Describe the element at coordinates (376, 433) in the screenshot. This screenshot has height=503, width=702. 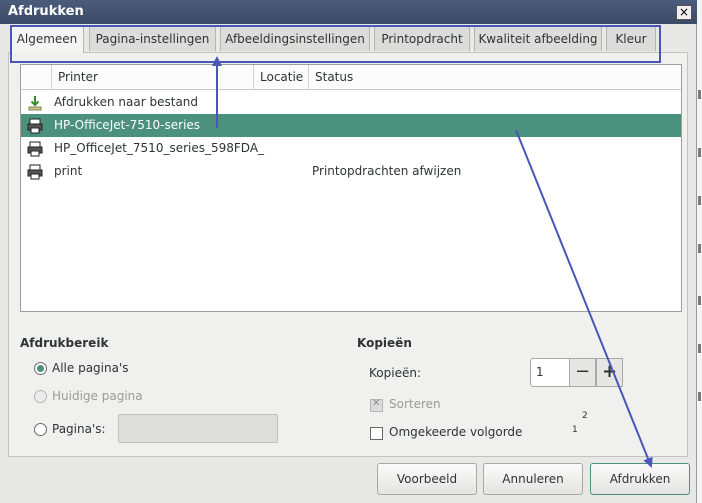
I see `reverse-order-checkbox` at that location.